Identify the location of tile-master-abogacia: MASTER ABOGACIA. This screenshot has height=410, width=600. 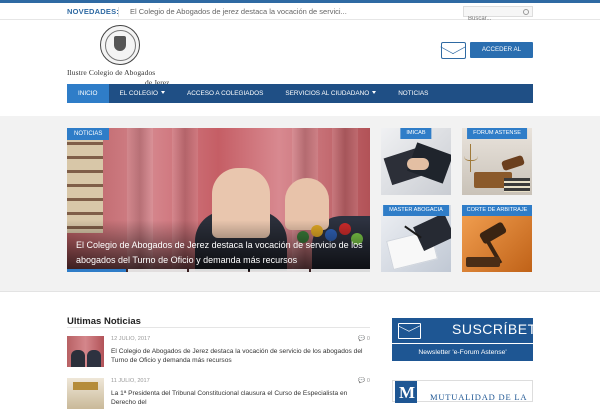
(416, 238).